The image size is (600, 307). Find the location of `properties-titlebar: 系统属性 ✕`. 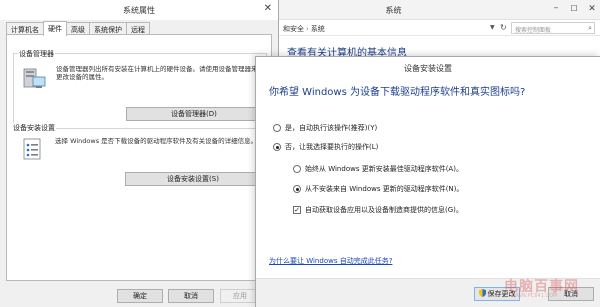

properties-titlebar: 系统属性 ✕ is located at coordinates (139, 10).